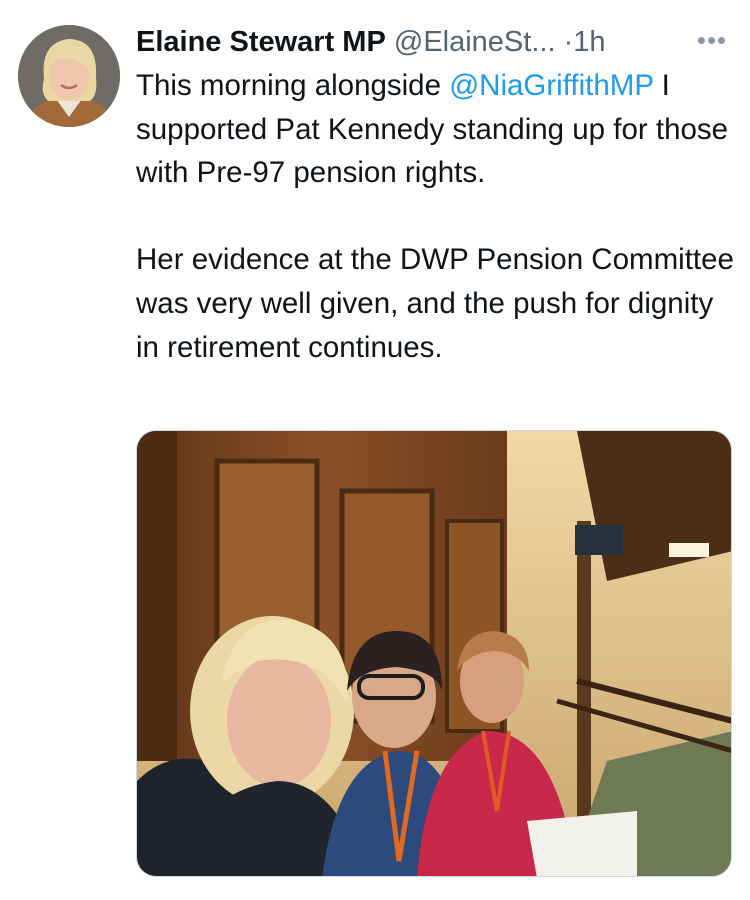 This screenshot has width=750, height=900. I want to click on author-avatar, so click(69, 76).